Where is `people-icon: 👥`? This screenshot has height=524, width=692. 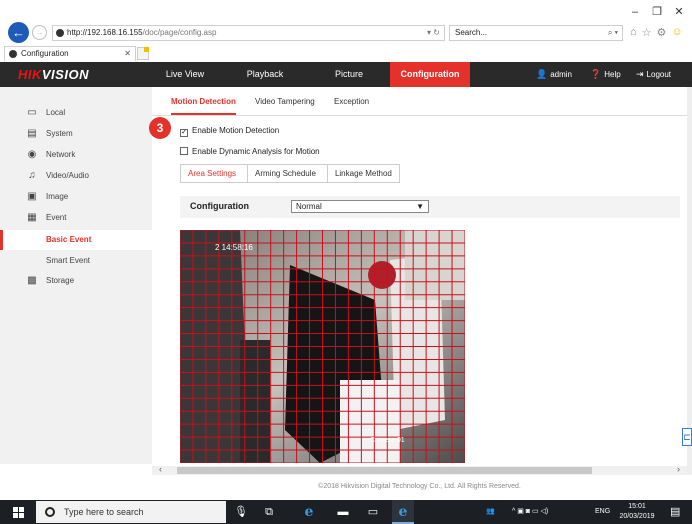 people-icon: 👥 is located at coordinates (490, 512).